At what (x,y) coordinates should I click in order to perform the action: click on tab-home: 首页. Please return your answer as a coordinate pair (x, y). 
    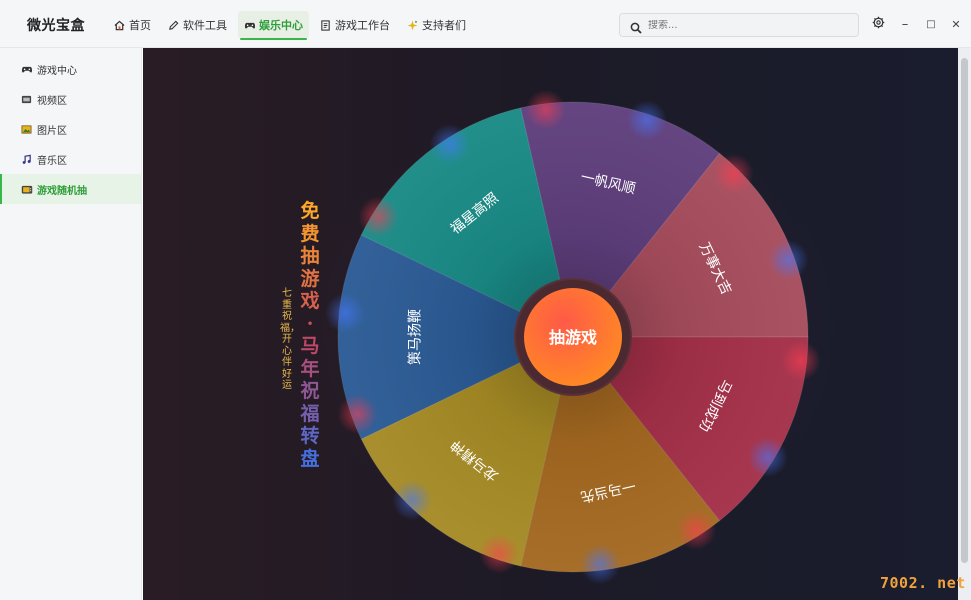
    Looking at the image, I should click on (132, 25).